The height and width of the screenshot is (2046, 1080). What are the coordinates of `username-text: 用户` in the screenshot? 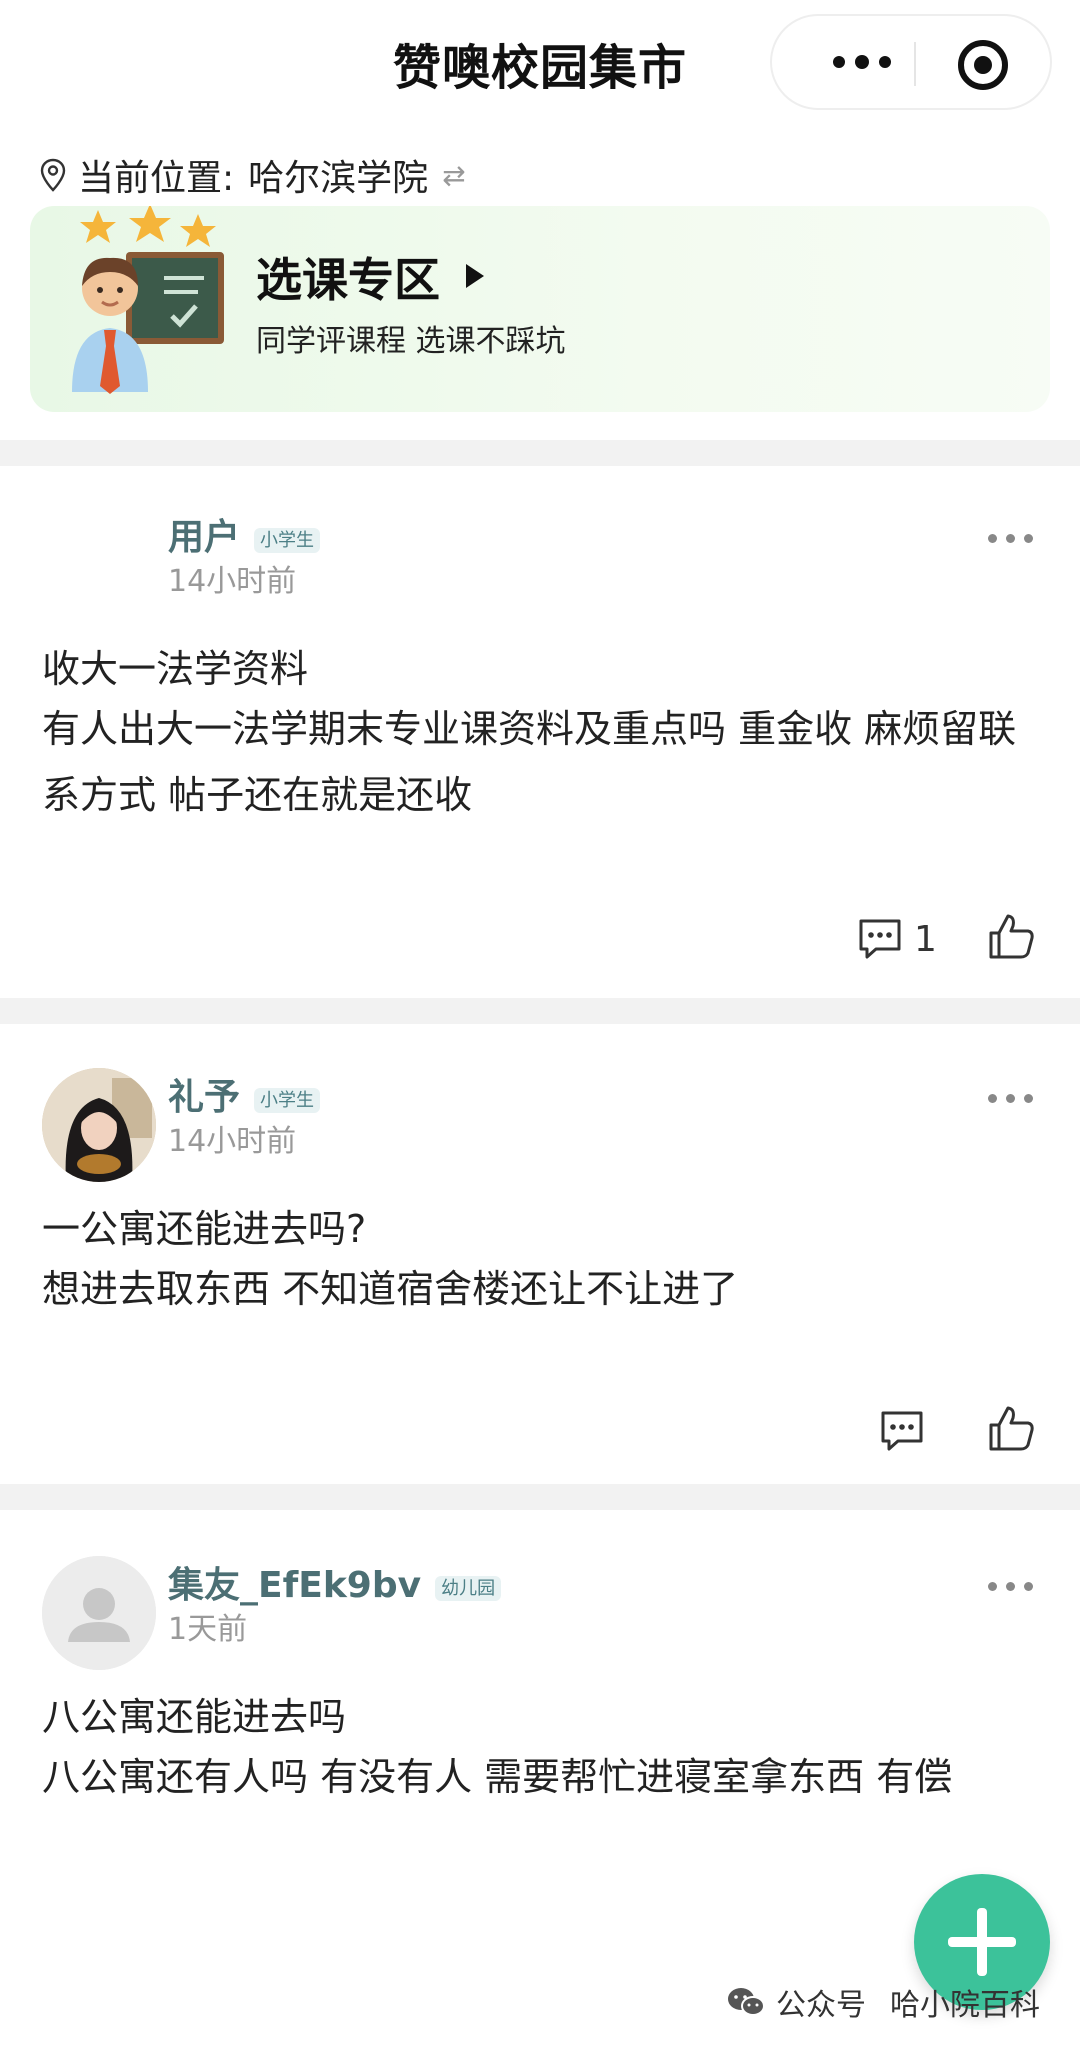 It's located at (204, 537).